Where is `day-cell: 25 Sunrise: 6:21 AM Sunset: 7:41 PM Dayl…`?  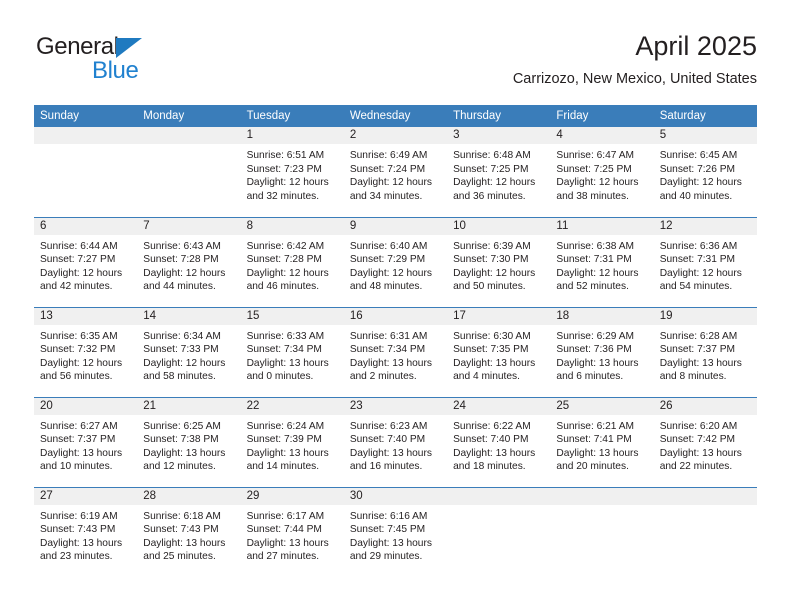 day-cell: 25 Sunrise: 6:21 AM Sunset: 7:41 PM Dayl… is located at coordinates (602, 441).